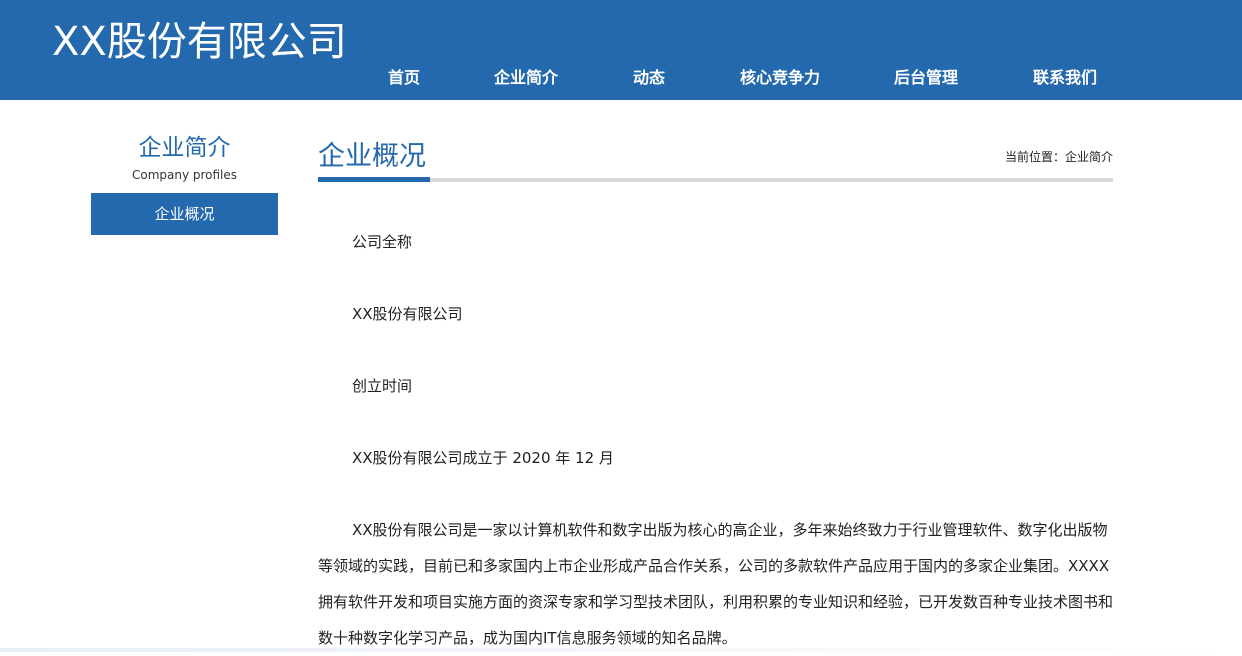  I want to click on nav-core-competence: 核心竞争力, so click(780, 78).